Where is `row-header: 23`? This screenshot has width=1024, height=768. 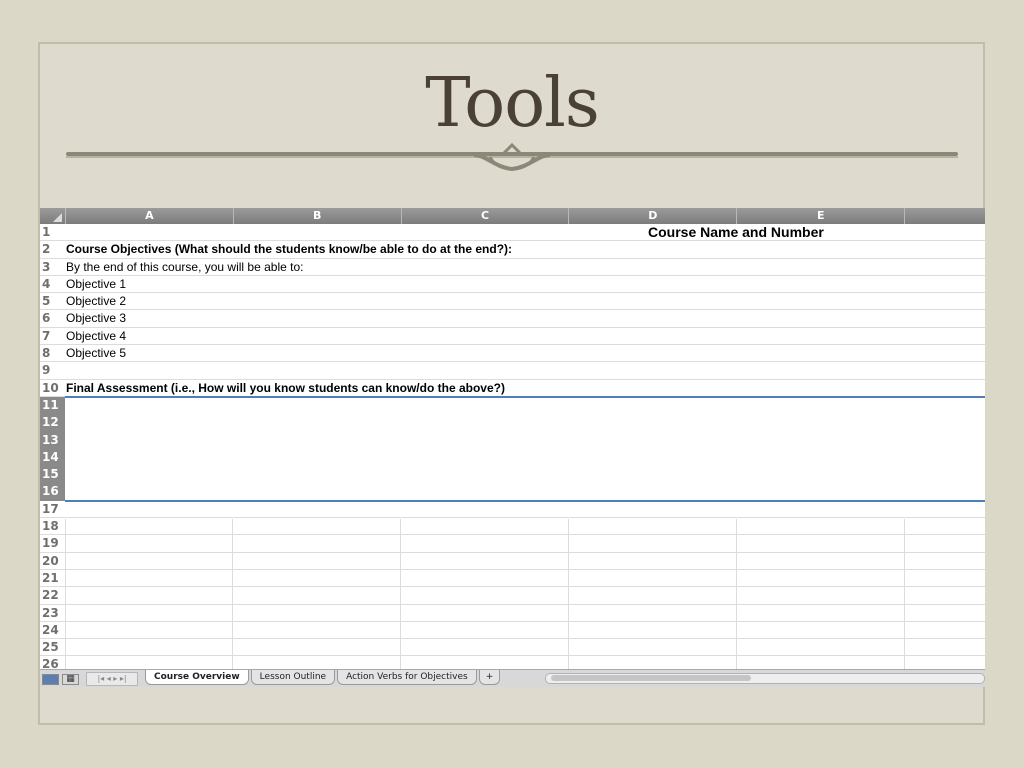
row-header: 23 is located at coordinates (52, 612).